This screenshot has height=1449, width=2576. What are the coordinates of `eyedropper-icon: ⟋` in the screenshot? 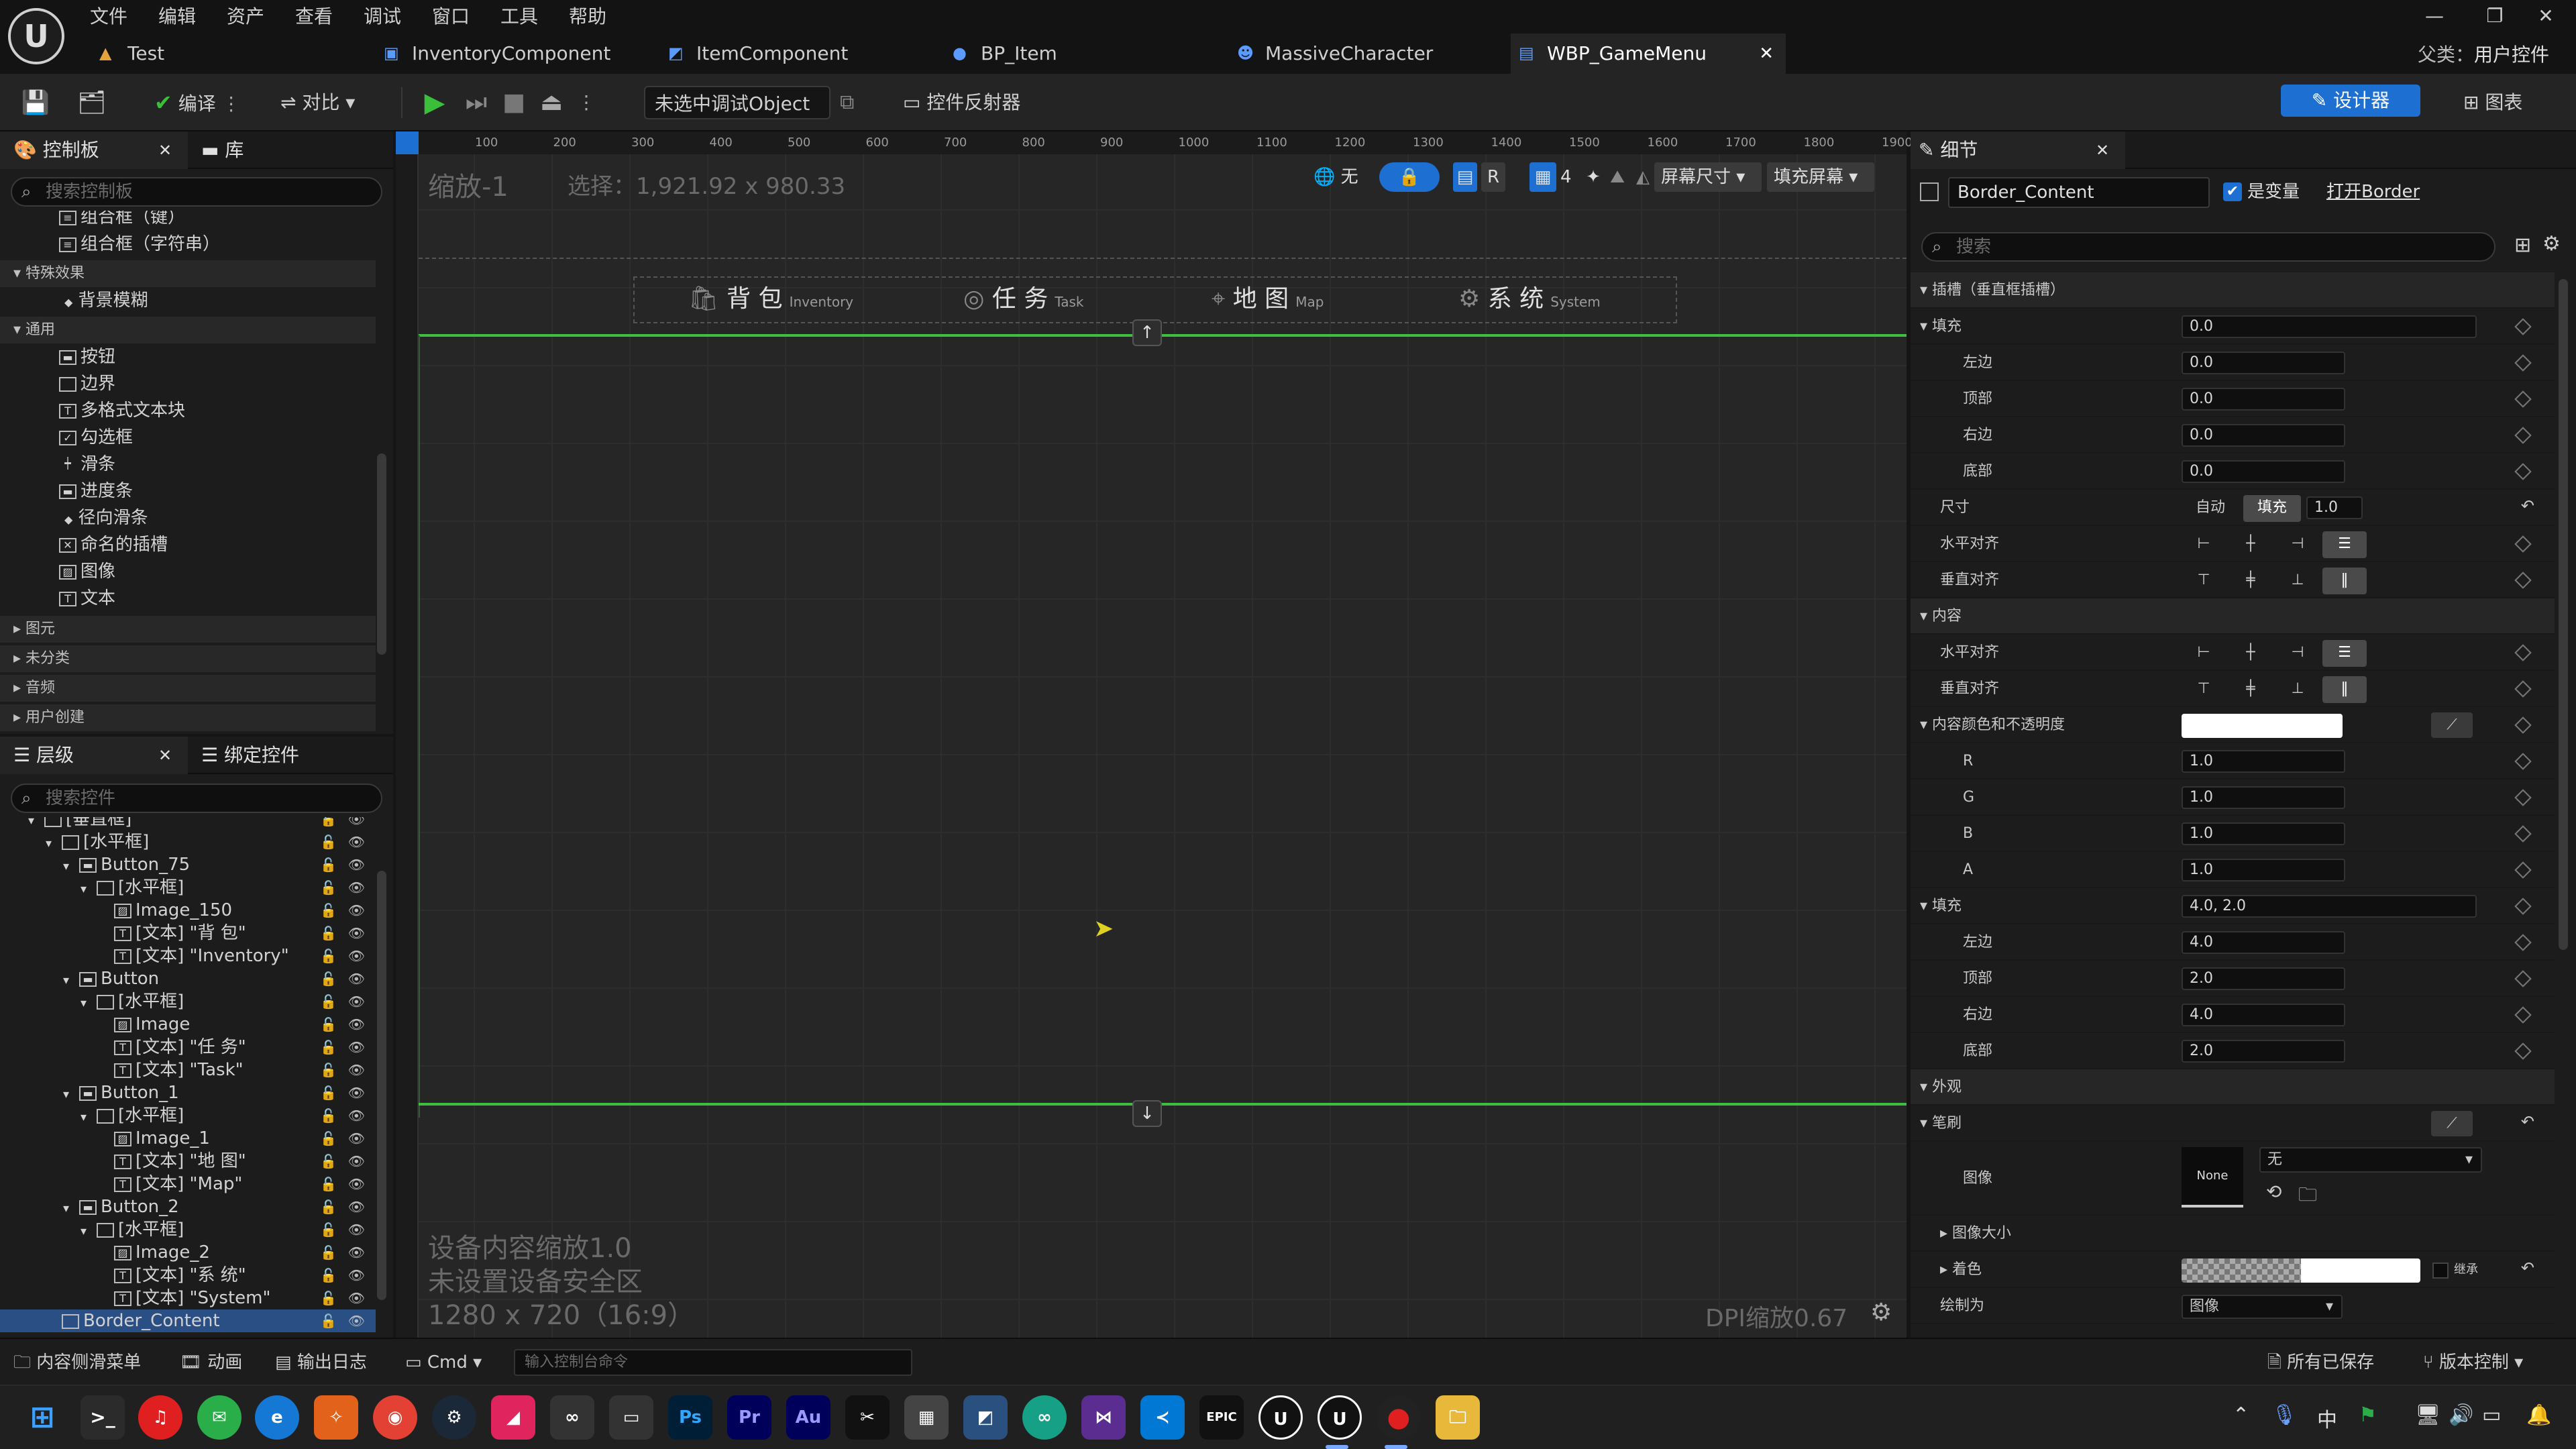 It's located at (2452, 725).